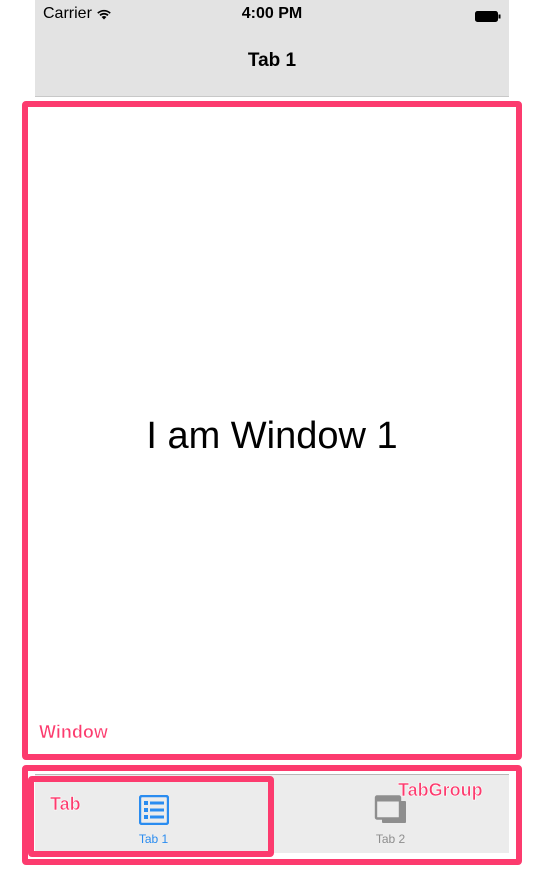 Image resolution: width=544 pixels, height=888 pixels. What do you see at coordinates (390, 839) in the screenshot?
I see `tab-2-label: Tab 2` at bounding box center [390, 839].